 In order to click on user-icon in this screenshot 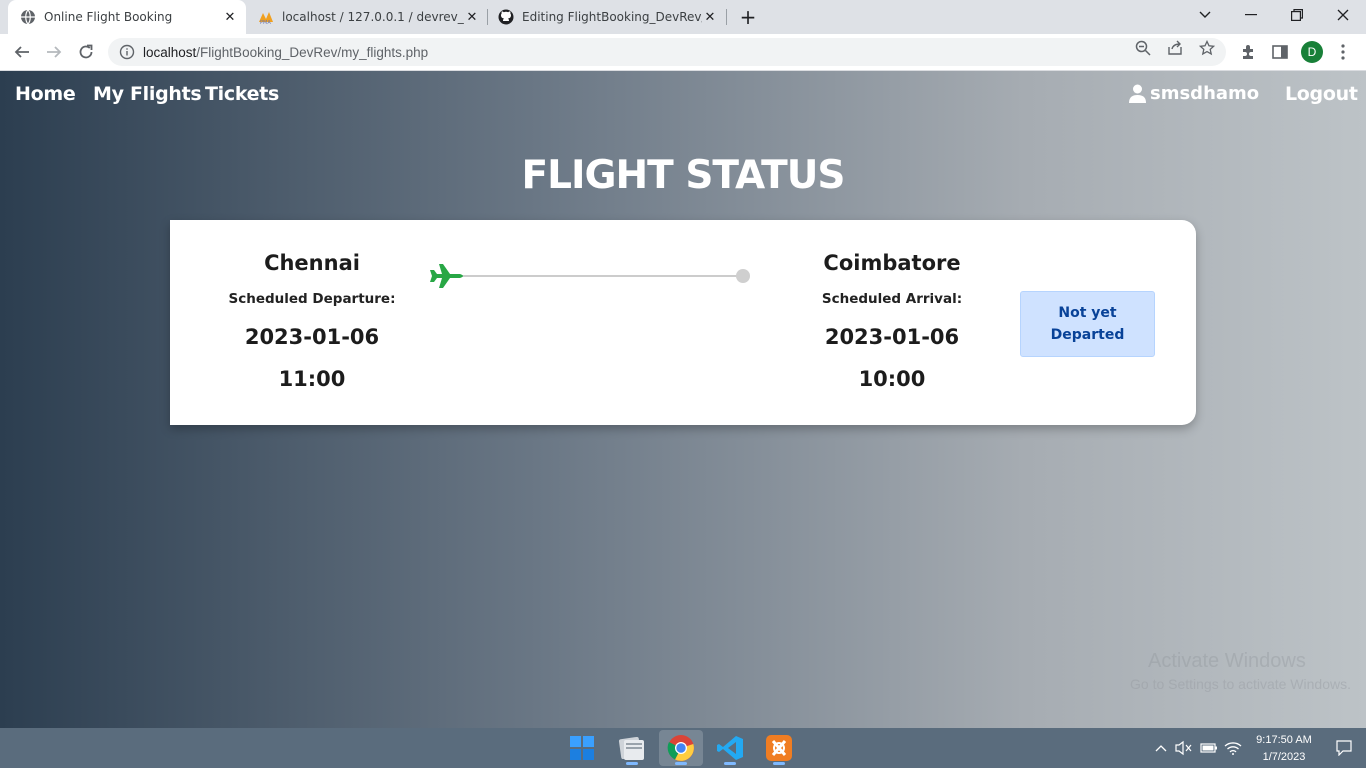, I will do `click(1137, 93)`.